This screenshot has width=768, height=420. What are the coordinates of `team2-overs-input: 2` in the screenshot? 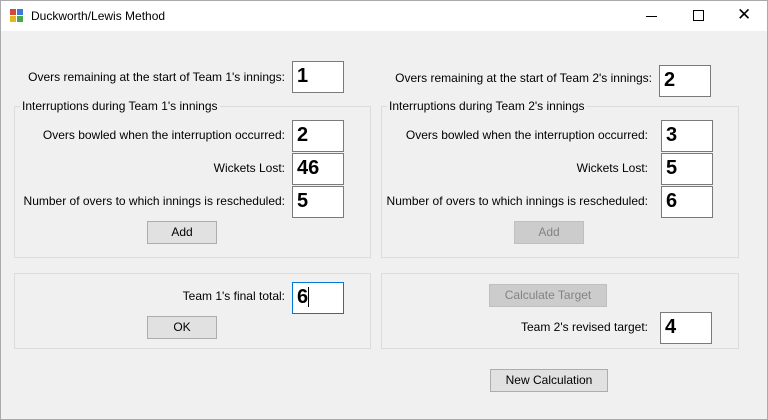 It's located at (685, 81).